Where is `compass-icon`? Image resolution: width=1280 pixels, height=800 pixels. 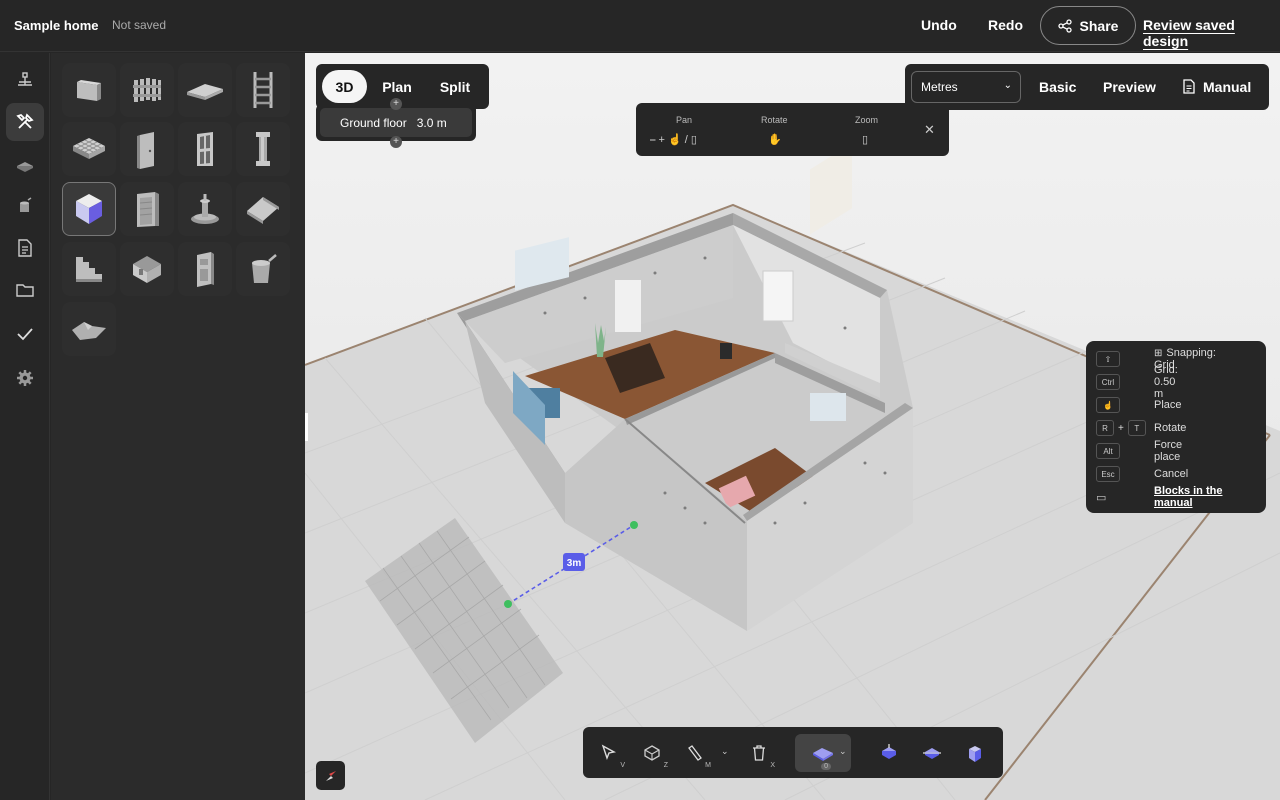
compass-icon is located at coordinates (330, 775).